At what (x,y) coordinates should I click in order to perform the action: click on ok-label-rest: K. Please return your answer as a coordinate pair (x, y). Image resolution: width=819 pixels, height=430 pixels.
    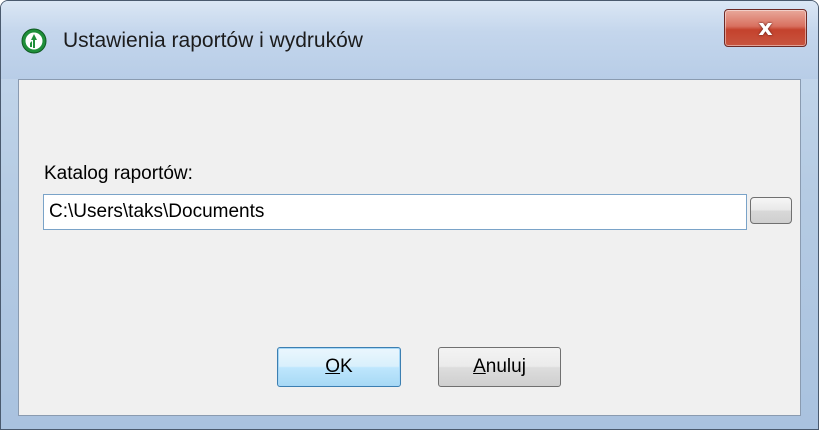
    Looking at the image, I should click on (346, 366).